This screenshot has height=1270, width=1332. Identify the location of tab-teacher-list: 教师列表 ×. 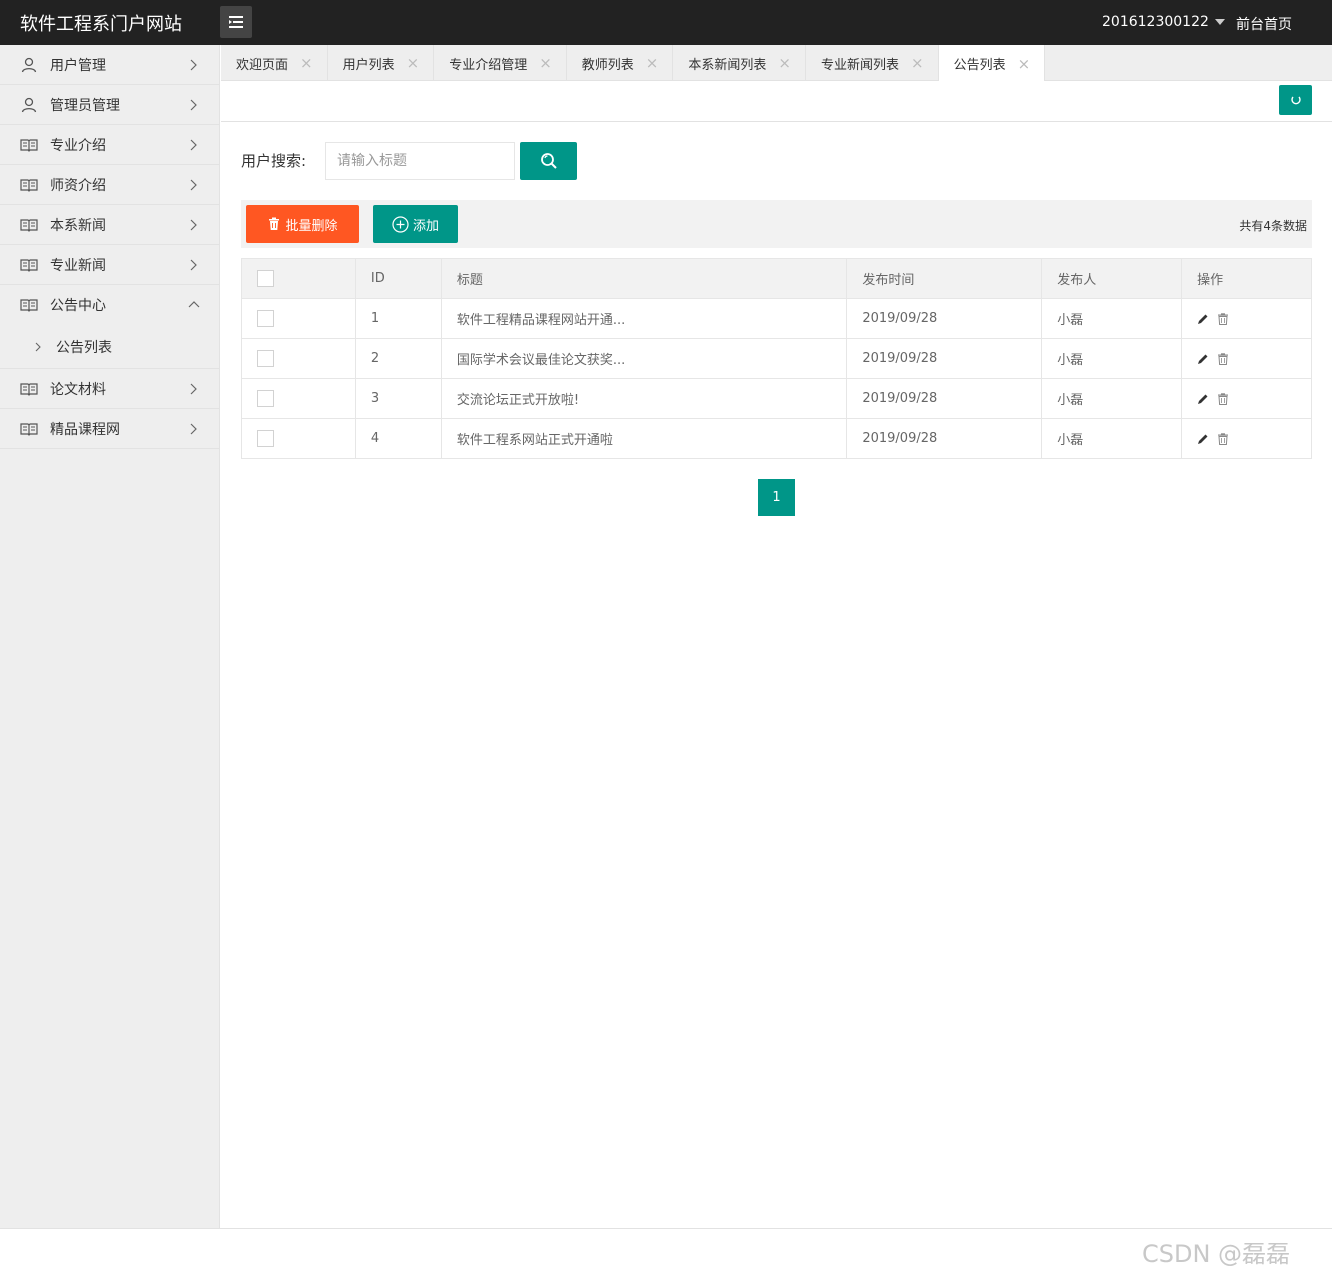
(620, 63).